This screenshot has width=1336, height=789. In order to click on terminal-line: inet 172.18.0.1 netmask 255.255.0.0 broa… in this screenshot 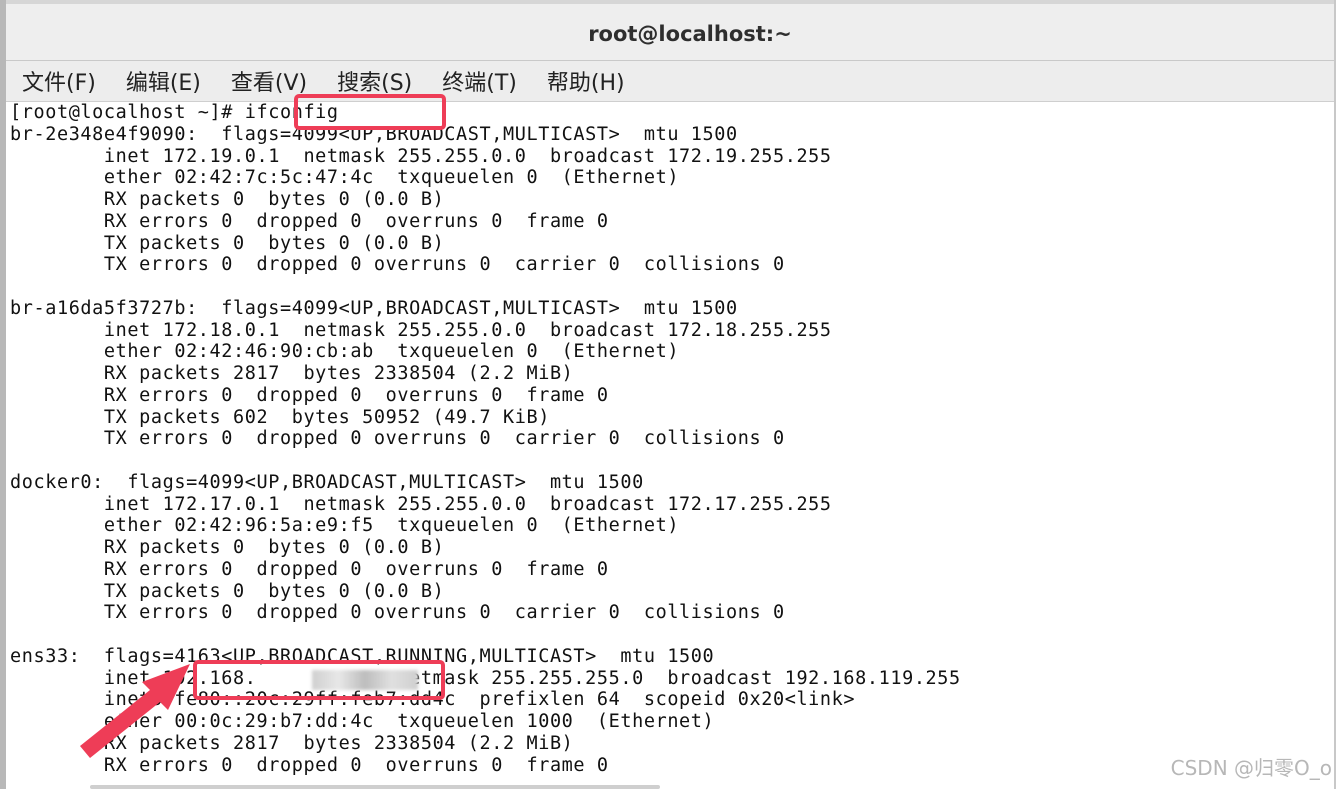, I will do `click(421, 330)`.